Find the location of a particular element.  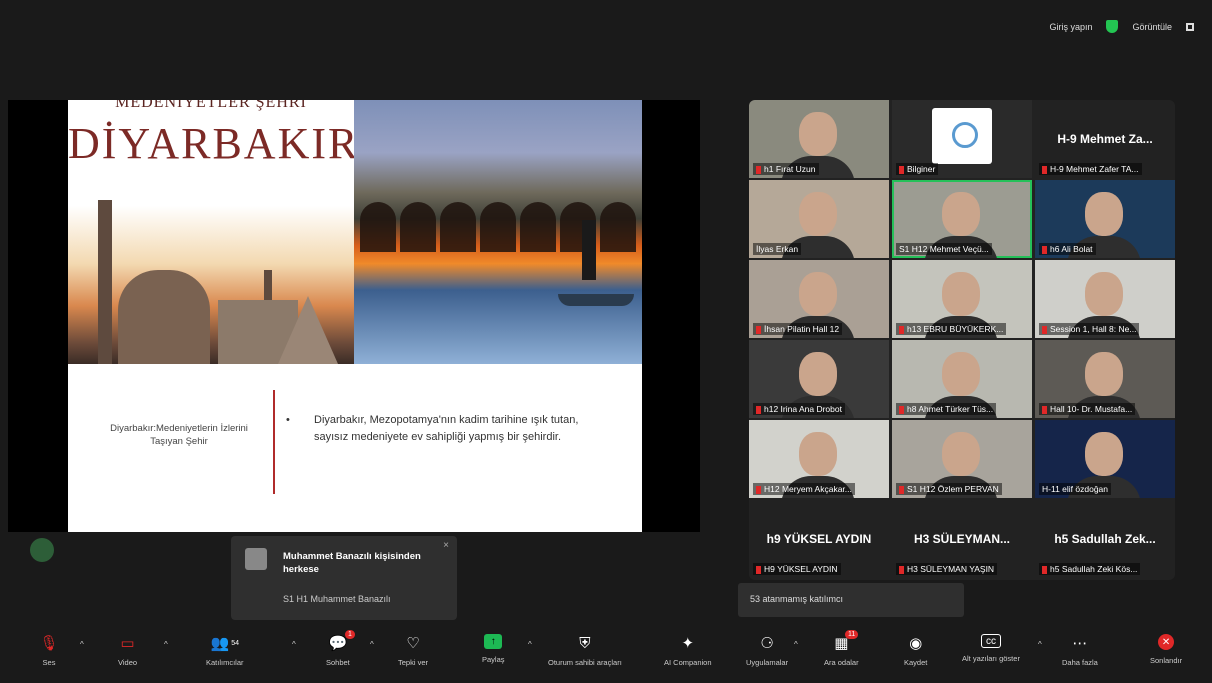

participant-name: h1 Fırat Uzun is located at coordinates (786, 169).